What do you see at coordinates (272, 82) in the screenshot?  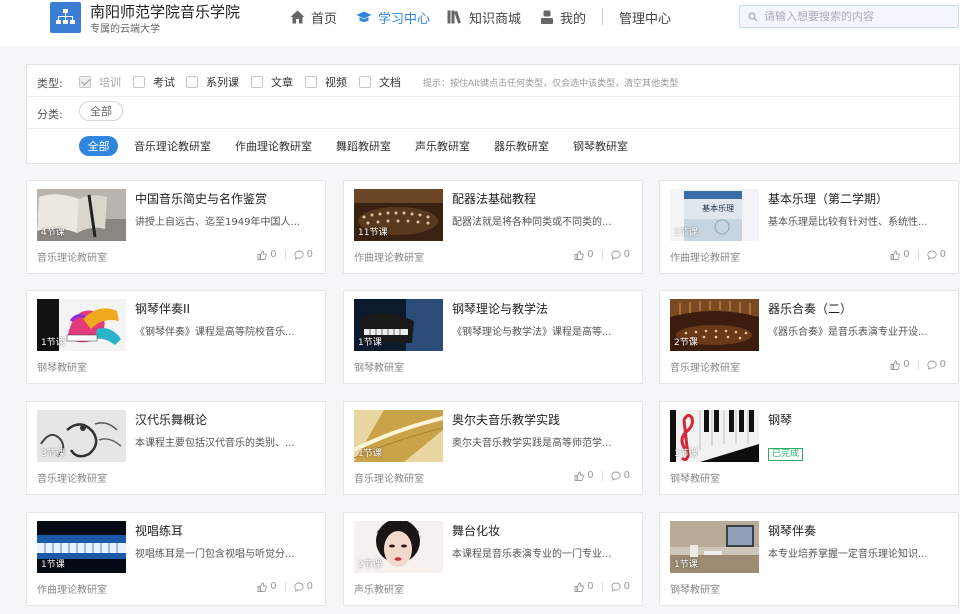 I see `type-checkbox-article: 文章` at bounding box center [272, 82].